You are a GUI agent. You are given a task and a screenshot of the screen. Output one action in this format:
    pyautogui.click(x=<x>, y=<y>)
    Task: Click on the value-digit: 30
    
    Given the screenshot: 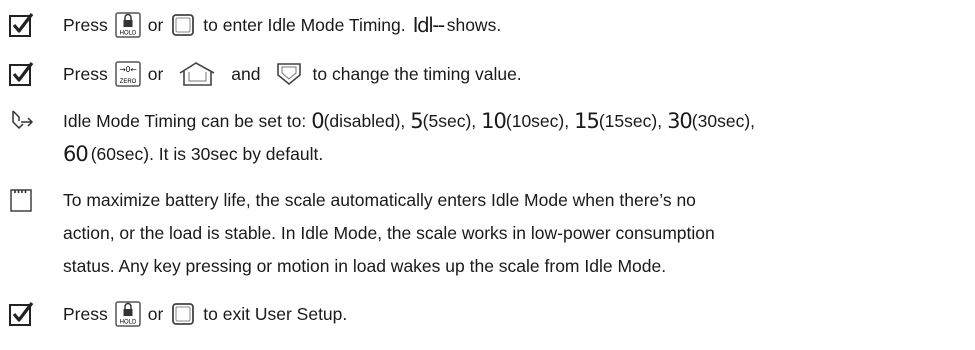 What is the action you would take?
    pyautogui.click(x=680, y=121)
    